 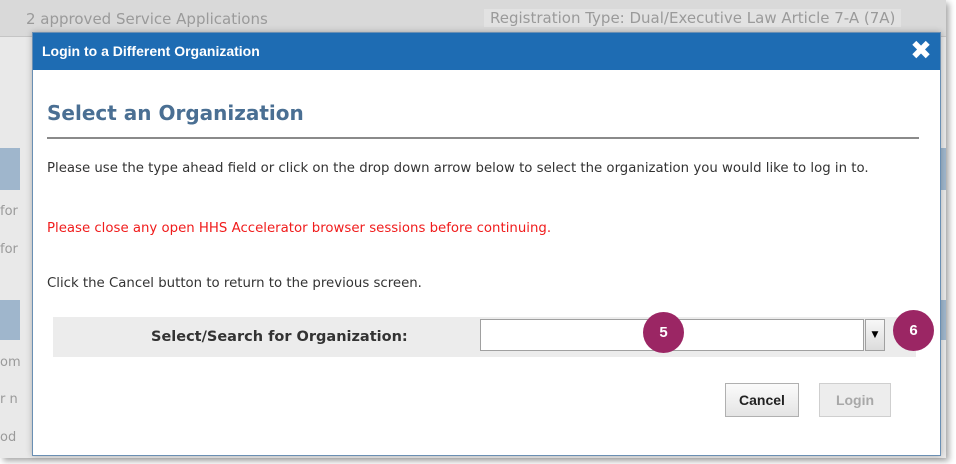 What do you see at coordinates (279, 337) in the screenshot?
I see `organization-label: Select/Search for Organization:` at bounding box center [279, 337].